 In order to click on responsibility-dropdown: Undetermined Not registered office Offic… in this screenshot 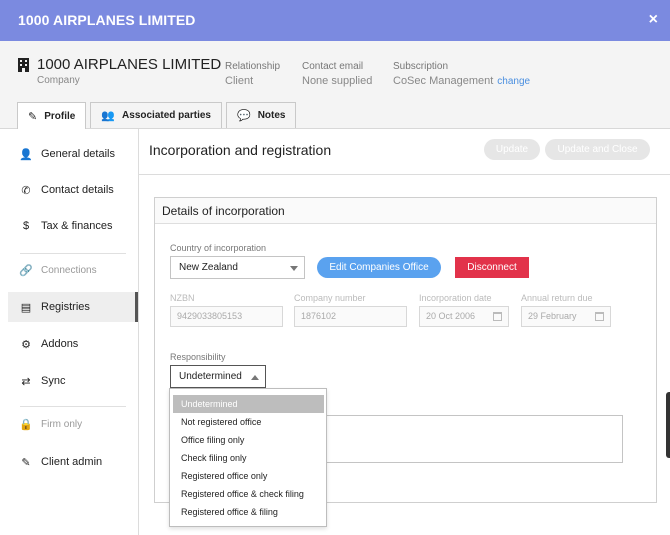, I will do `click(248, 457)`.